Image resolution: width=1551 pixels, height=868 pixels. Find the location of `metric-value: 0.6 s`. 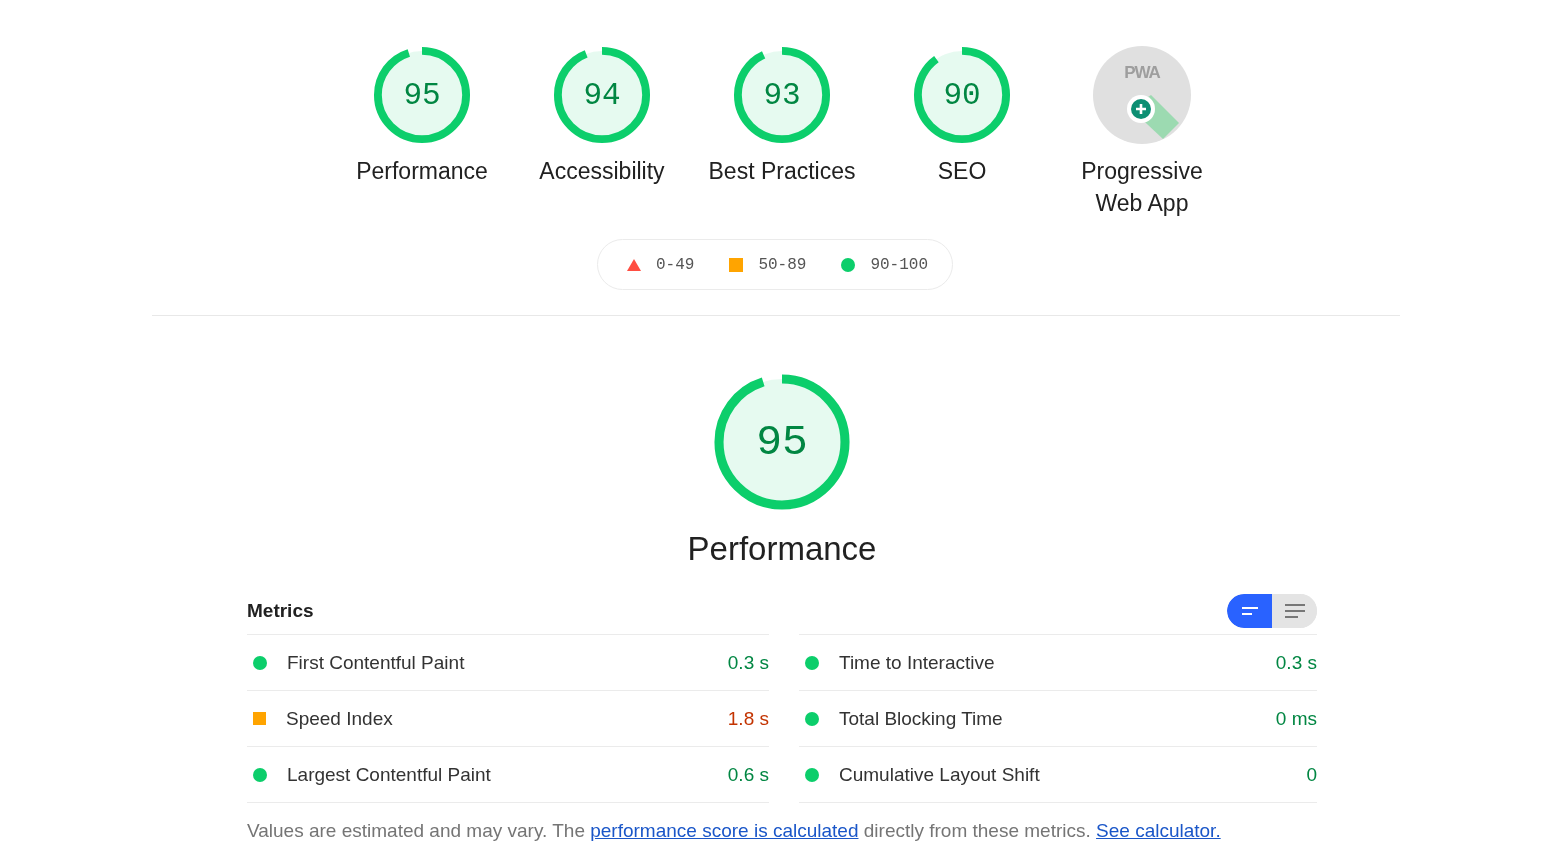

metric-value: 0.6 s is located at coordinates (748, 774).